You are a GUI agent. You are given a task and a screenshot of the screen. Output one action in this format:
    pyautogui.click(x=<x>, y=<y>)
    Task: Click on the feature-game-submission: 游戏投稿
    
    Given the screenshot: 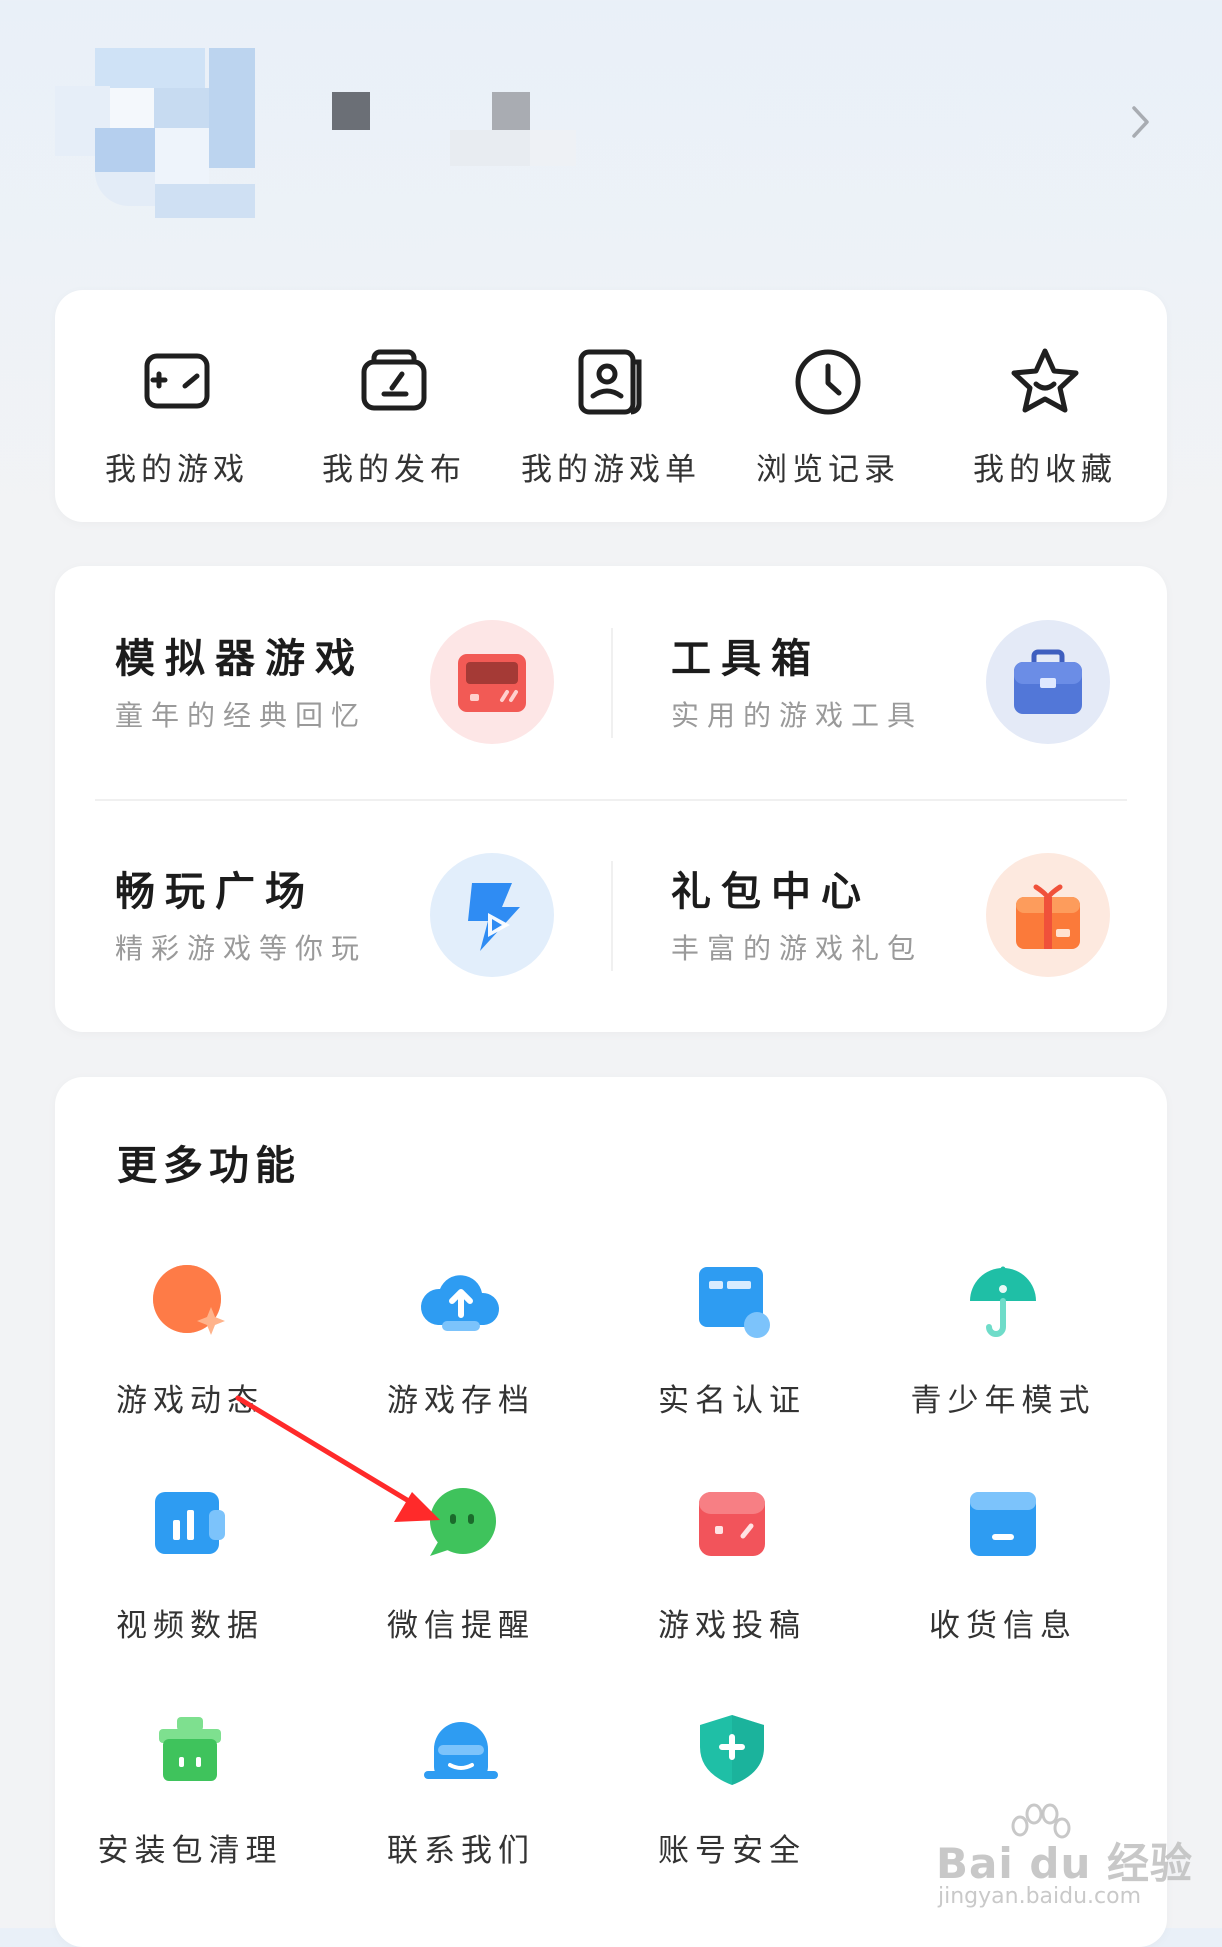 What is the action you would take?
    pyautogui.click(x=732, y=1580)
    